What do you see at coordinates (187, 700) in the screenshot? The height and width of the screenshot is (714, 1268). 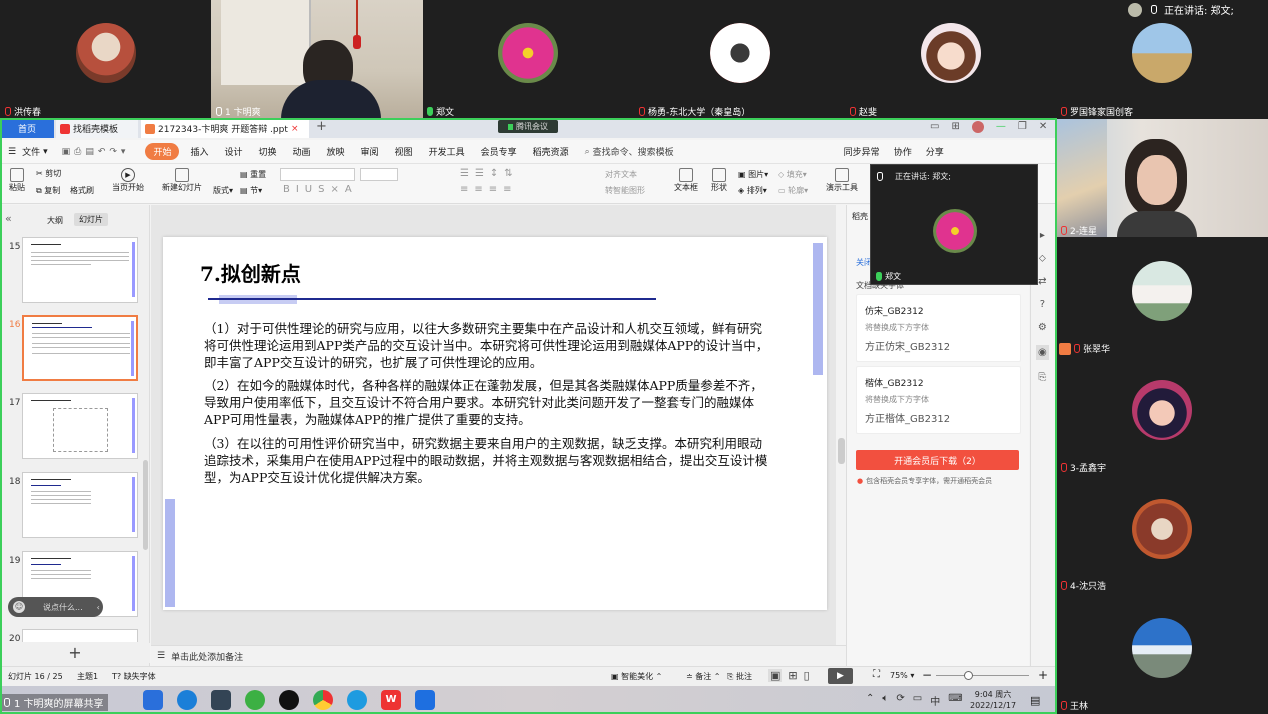 I see `k-app-icon` at bounding box center [187, 700].